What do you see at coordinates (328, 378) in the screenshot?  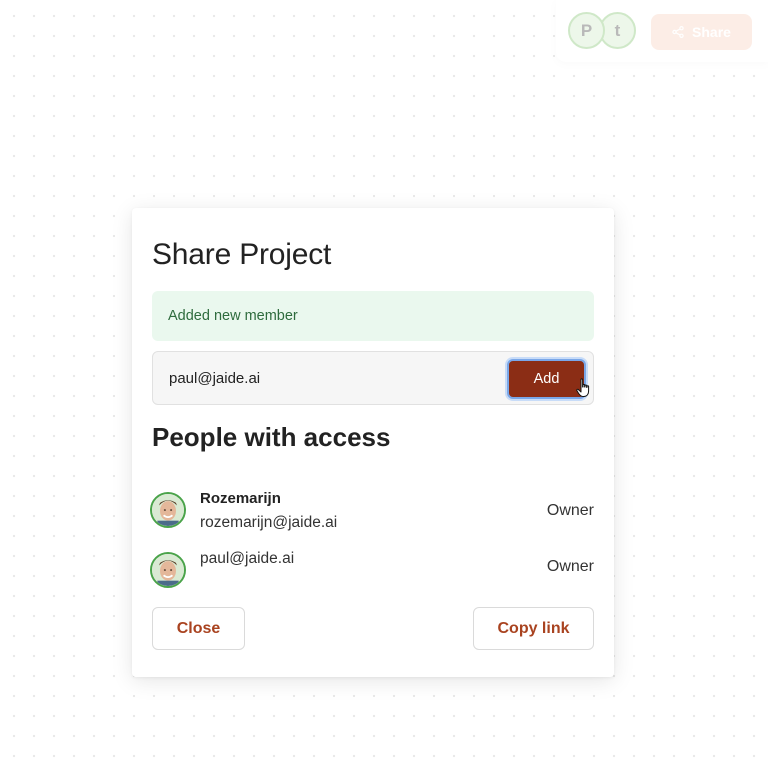 I see `email-input` at bounding box center [328, 378].